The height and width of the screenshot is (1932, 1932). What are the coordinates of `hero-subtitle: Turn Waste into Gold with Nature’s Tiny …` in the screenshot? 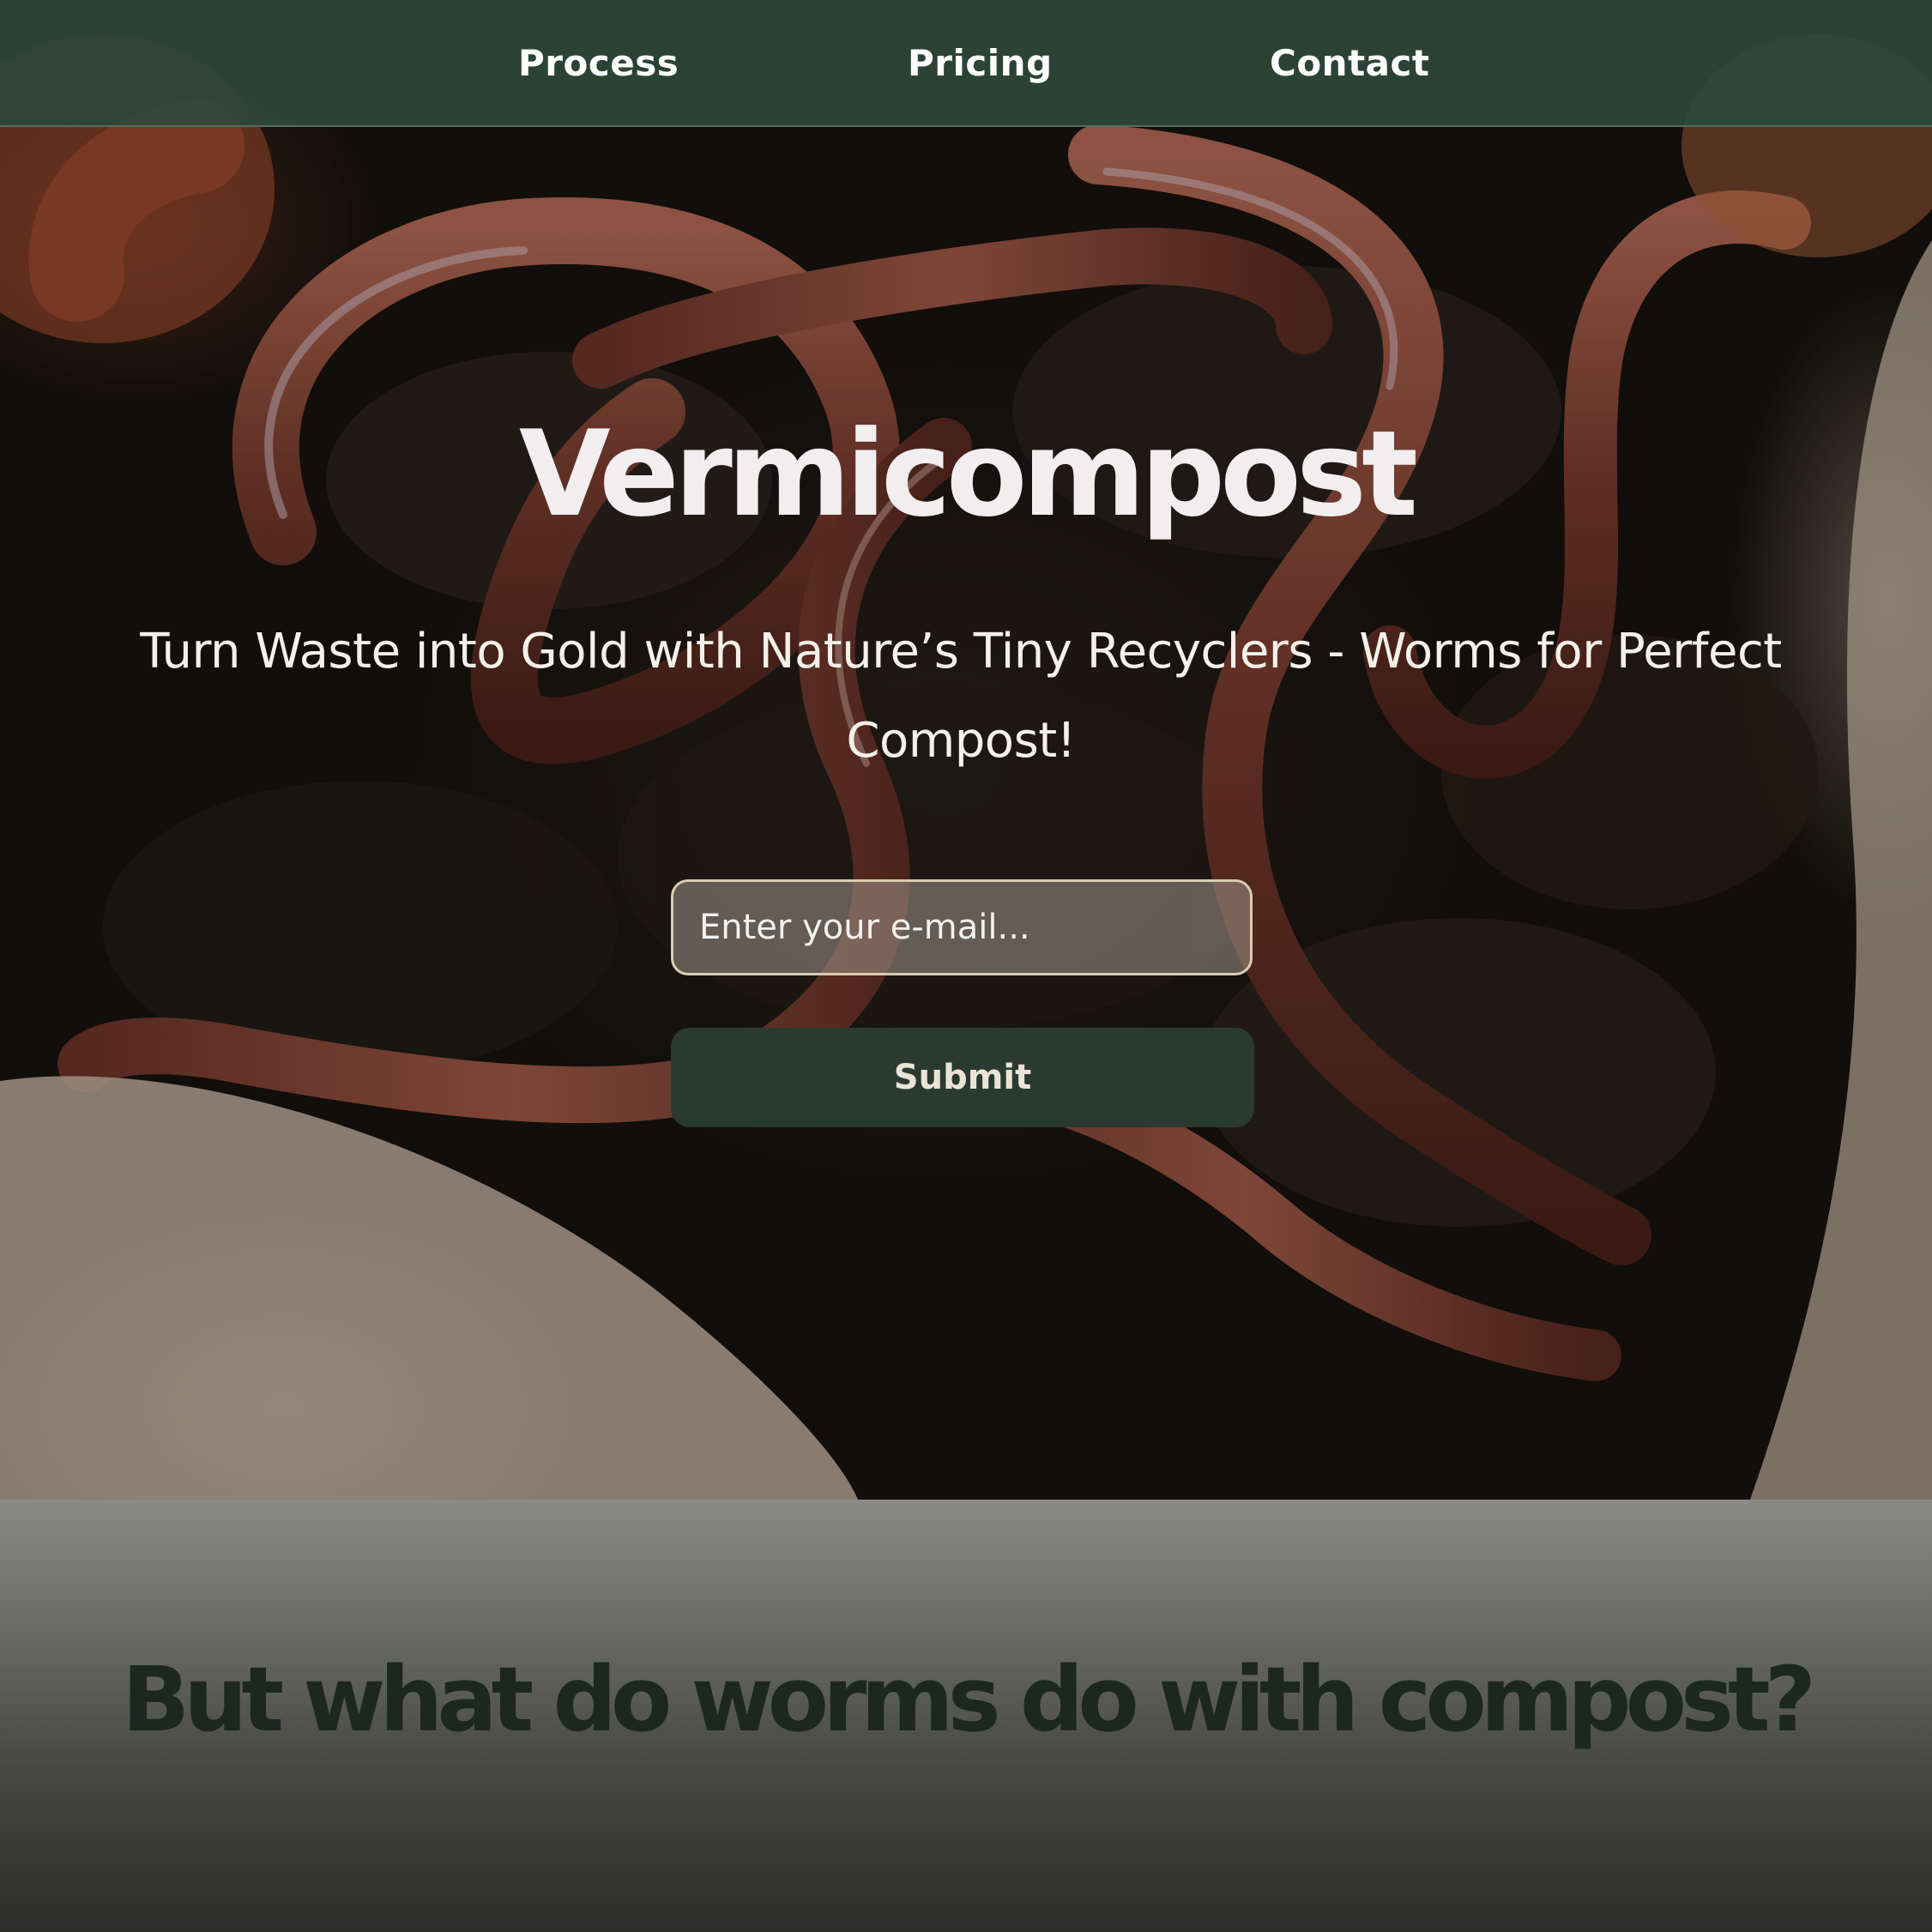 It's located at (961, 696).